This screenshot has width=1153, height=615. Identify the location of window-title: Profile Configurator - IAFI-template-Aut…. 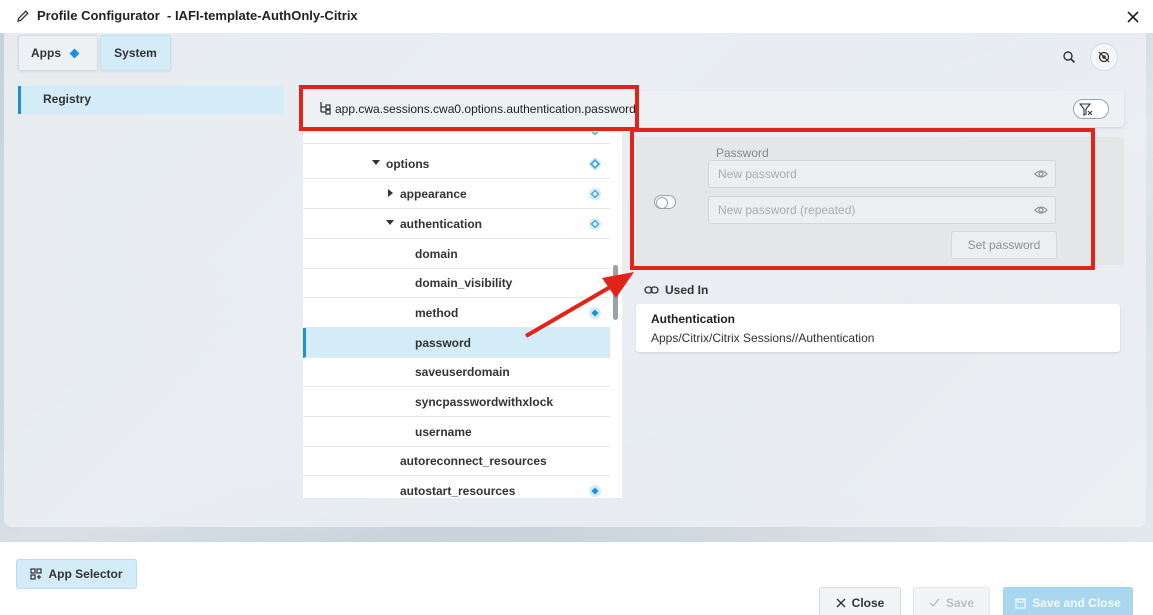
(197, 15).